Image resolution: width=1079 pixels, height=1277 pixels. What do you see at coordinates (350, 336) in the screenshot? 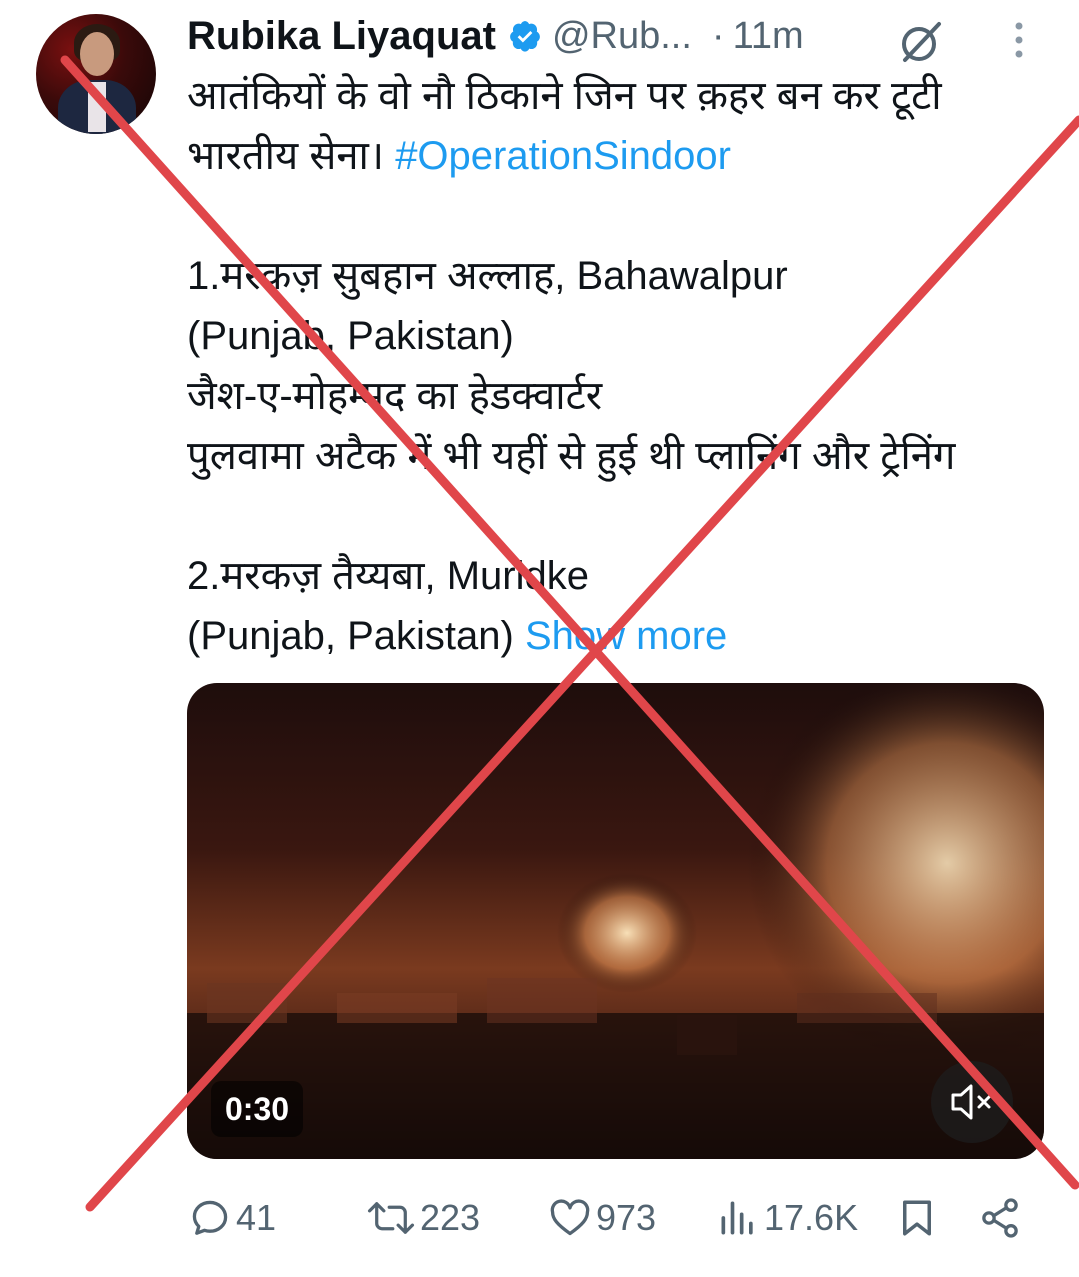
I see `item-1-location: (Punjab, Pakistan)` at bounding box center [350, 336].